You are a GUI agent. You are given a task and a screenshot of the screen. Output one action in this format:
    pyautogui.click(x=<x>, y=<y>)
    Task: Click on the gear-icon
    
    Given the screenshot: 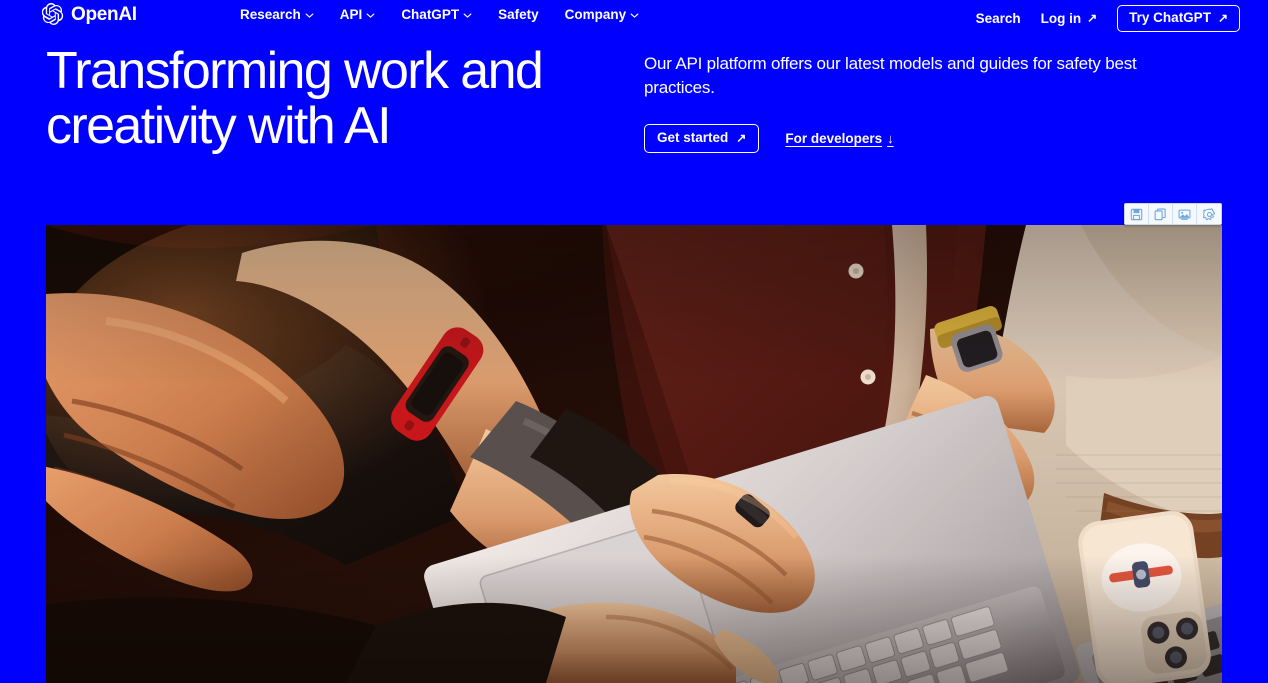 What is the action you would take?
    pyautogui.click(x=1209, y=214)
    